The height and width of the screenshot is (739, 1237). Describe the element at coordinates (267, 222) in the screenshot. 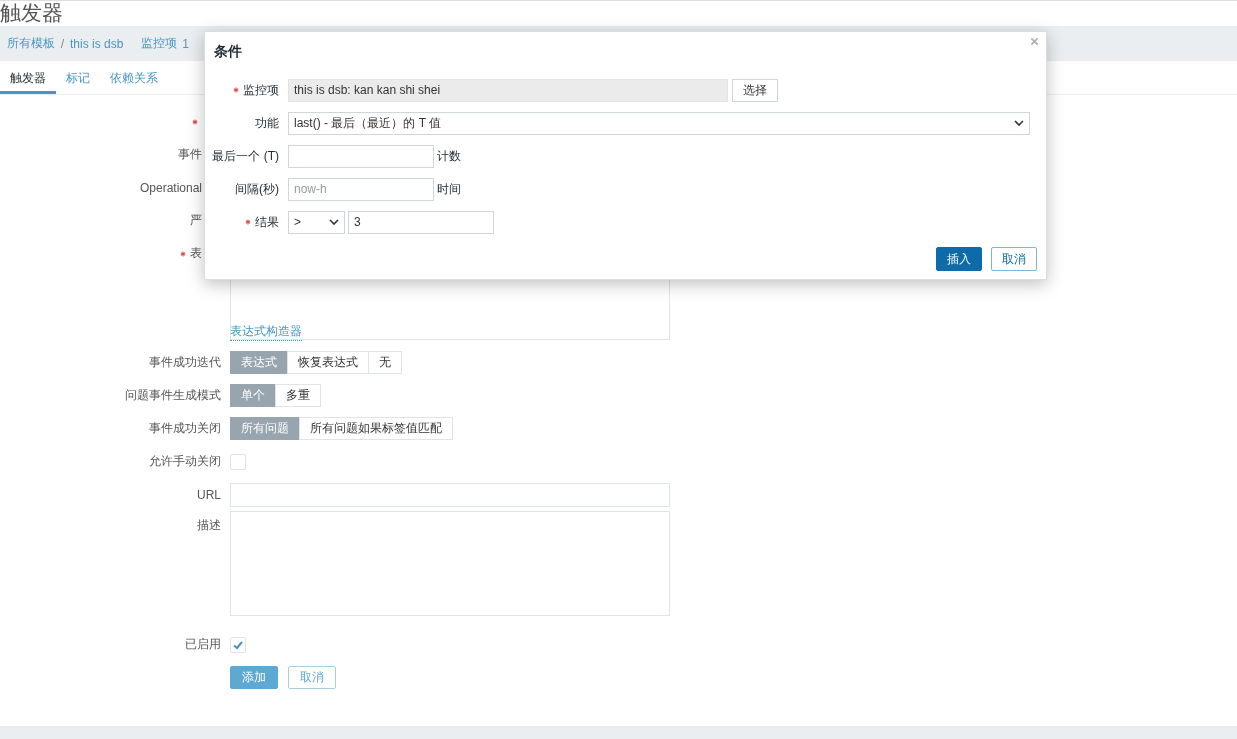

I see `field-label: 结果` at that location.